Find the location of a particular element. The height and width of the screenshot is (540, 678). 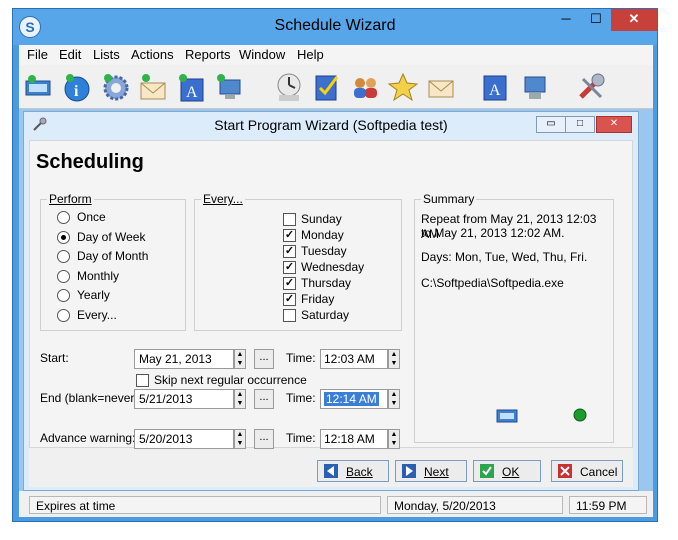

radio-yearly-control is located at coordinates (63, 295).